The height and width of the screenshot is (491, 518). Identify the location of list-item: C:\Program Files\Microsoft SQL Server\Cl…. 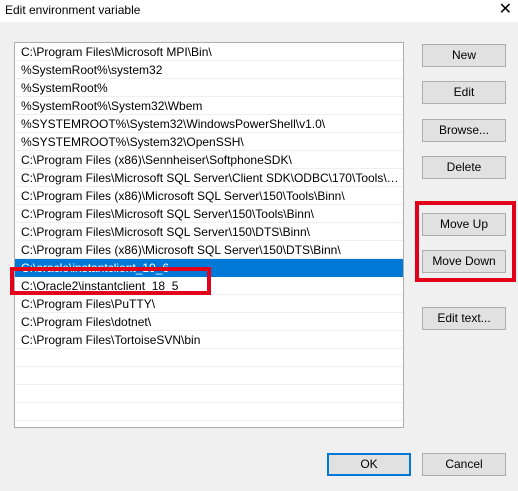
(209, 178).